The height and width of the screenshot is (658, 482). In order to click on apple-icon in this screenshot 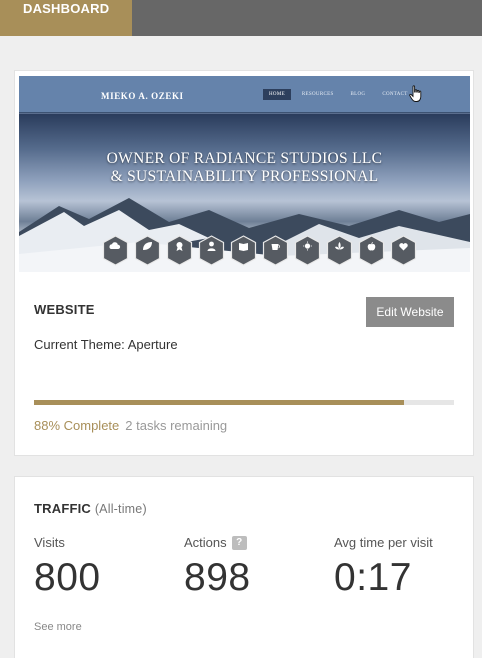, I will do `click(371, 250)`.